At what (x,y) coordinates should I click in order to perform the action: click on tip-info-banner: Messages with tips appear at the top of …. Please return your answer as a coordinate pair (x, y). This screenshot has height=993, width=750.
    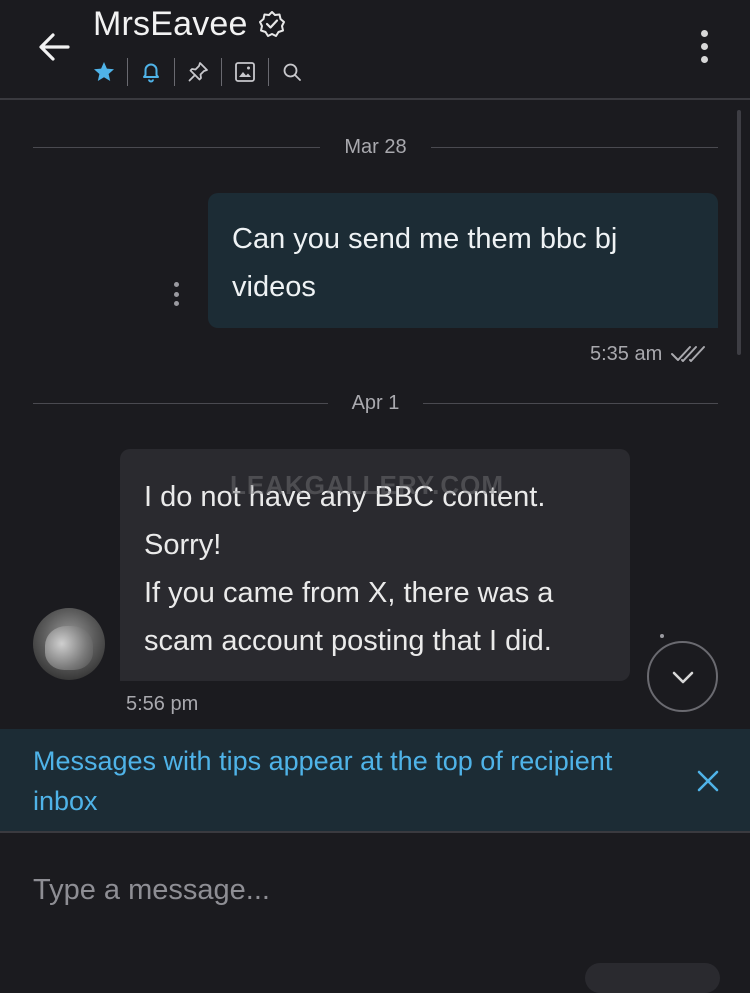
    Looking at the image, I should click on (375, 781).